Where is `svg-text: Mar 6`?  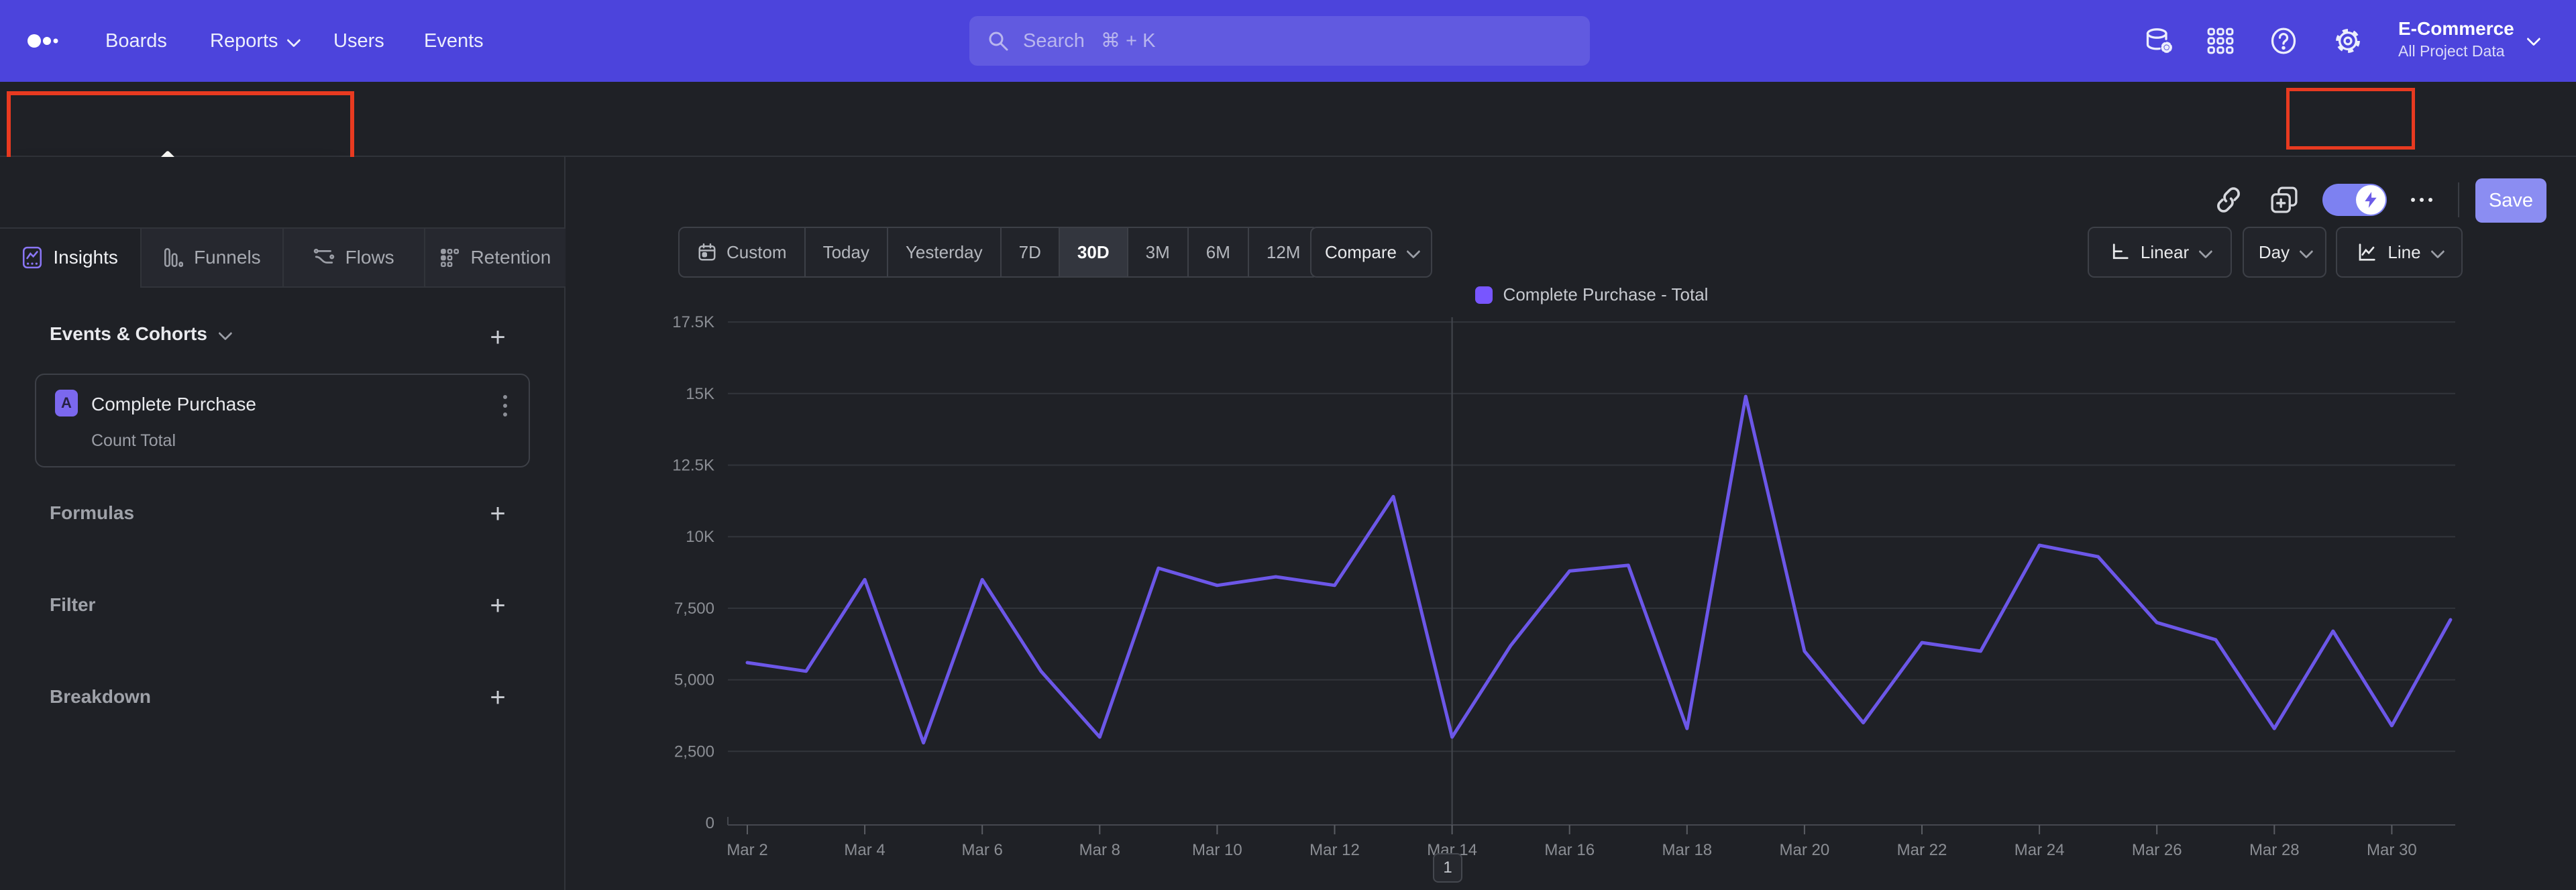
svg-text: Mar 6 is located at coordinates (982, 850).